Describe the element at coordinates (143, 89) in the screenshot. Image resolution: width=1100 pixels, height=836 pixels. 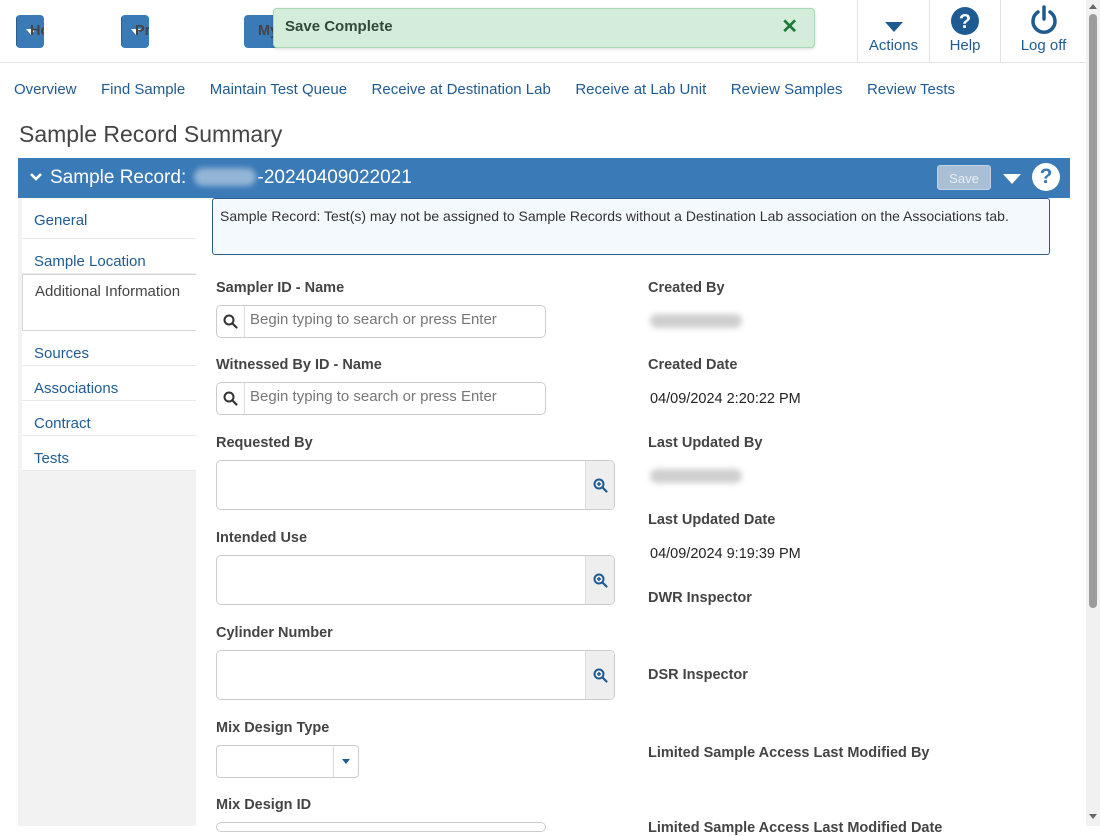
I see `nav-find-sample: Find Sample` at that location.